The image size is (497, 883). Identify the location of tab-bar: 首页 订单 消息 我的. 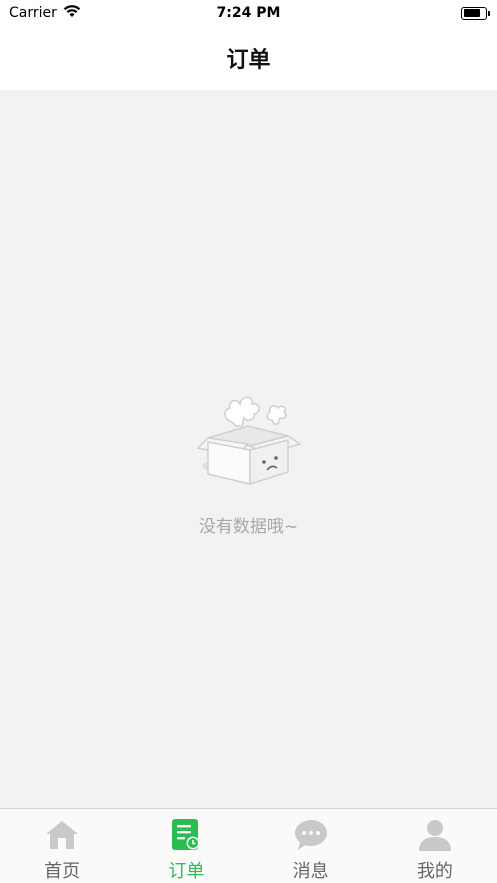
(248, 845).